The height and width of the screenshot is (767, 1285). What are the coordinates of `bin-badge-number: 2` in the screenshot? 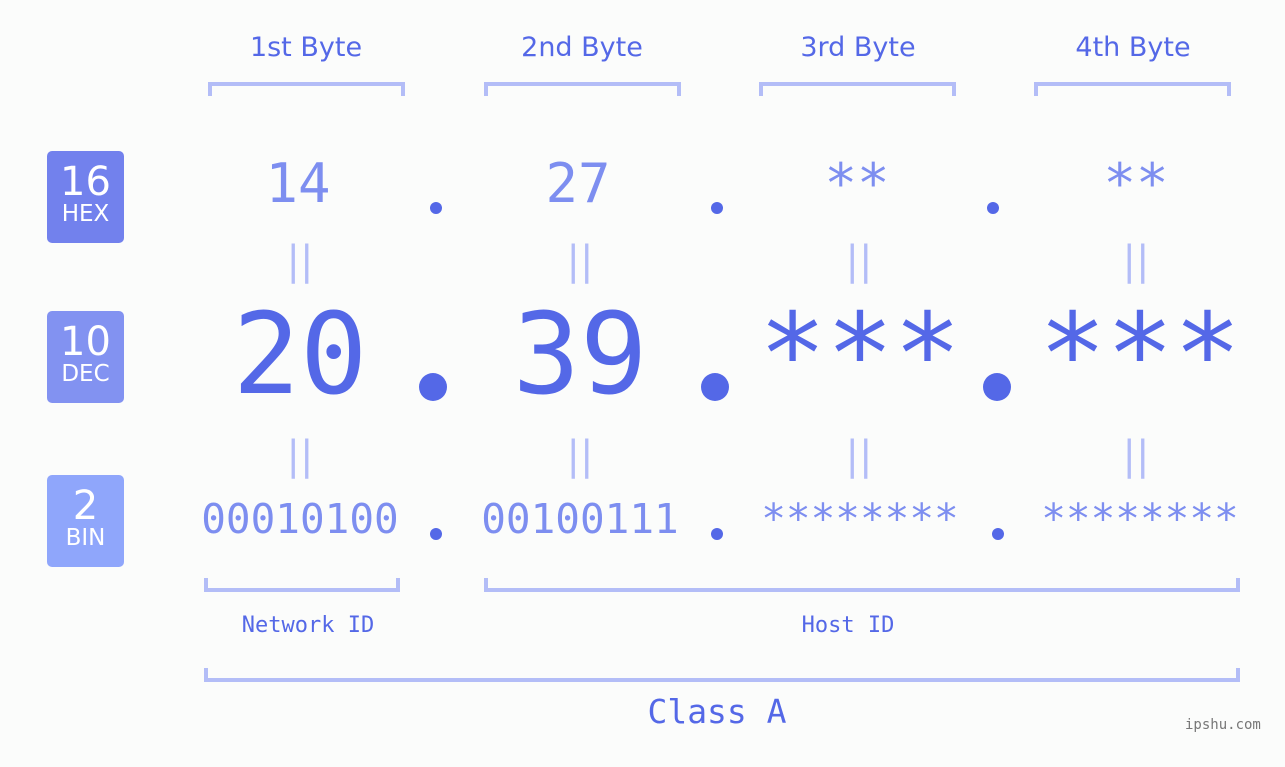 It's located at (85, 506).